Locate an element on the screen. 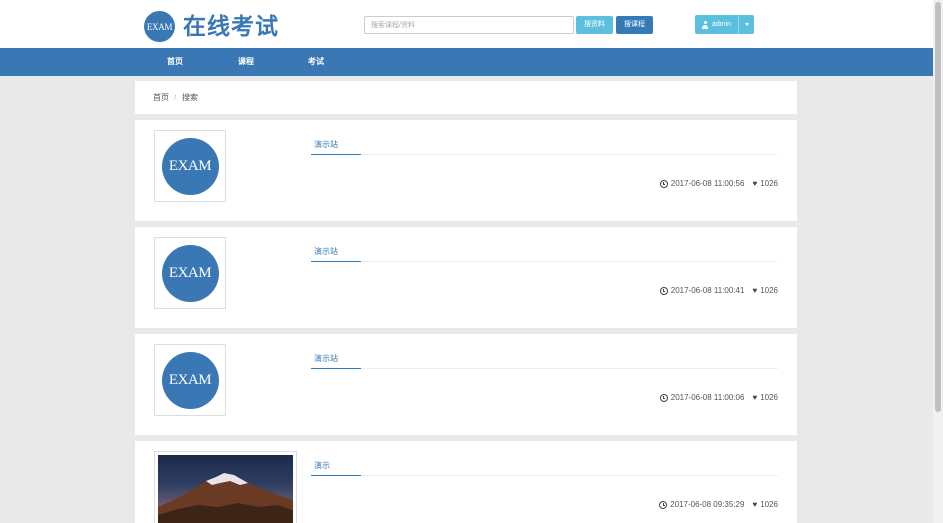  top-header: EXAM 在线考试 搜资料 搜课程 admin is located at coordinates (466, 24).